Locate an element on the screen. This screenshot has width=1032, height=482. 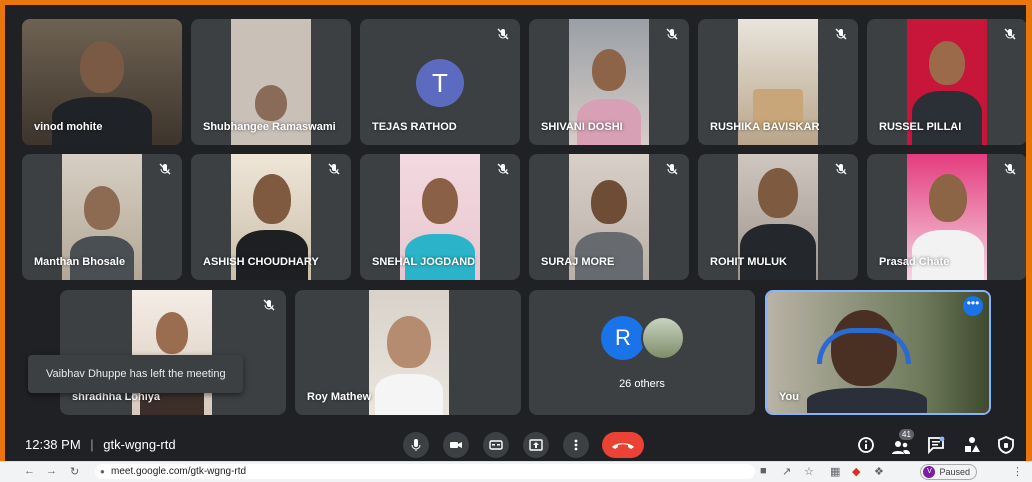
participant-tile: Shubhangee Ramaswami is located at coordinates (271, 82).